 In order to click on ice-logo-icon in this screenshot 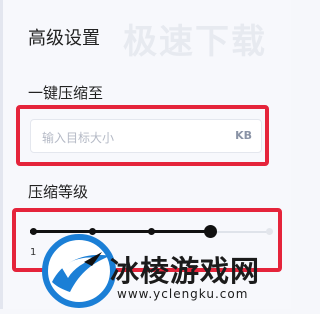, I will do `click(79, 271)`.